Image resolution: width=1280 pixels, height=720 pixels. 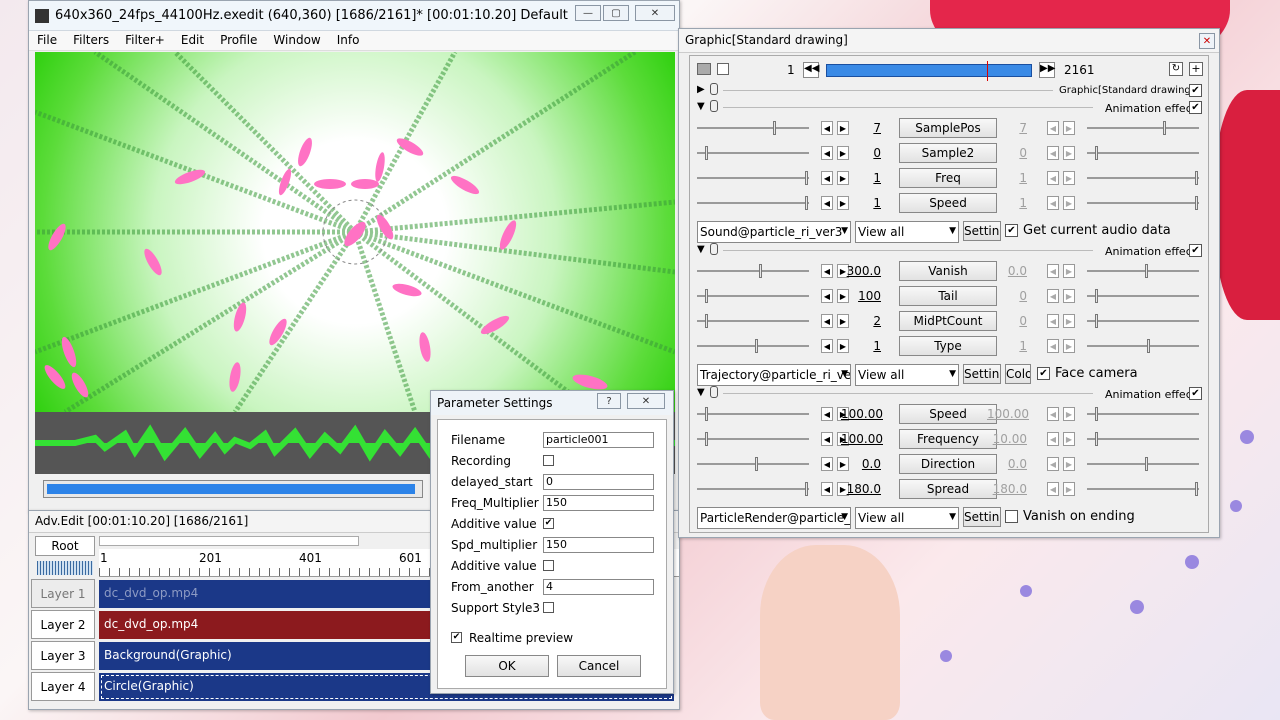 What do you see at coordinates (91, 40) in the screenshot?
I see `menu-filters: Filters` at bounding box center [91, 40].